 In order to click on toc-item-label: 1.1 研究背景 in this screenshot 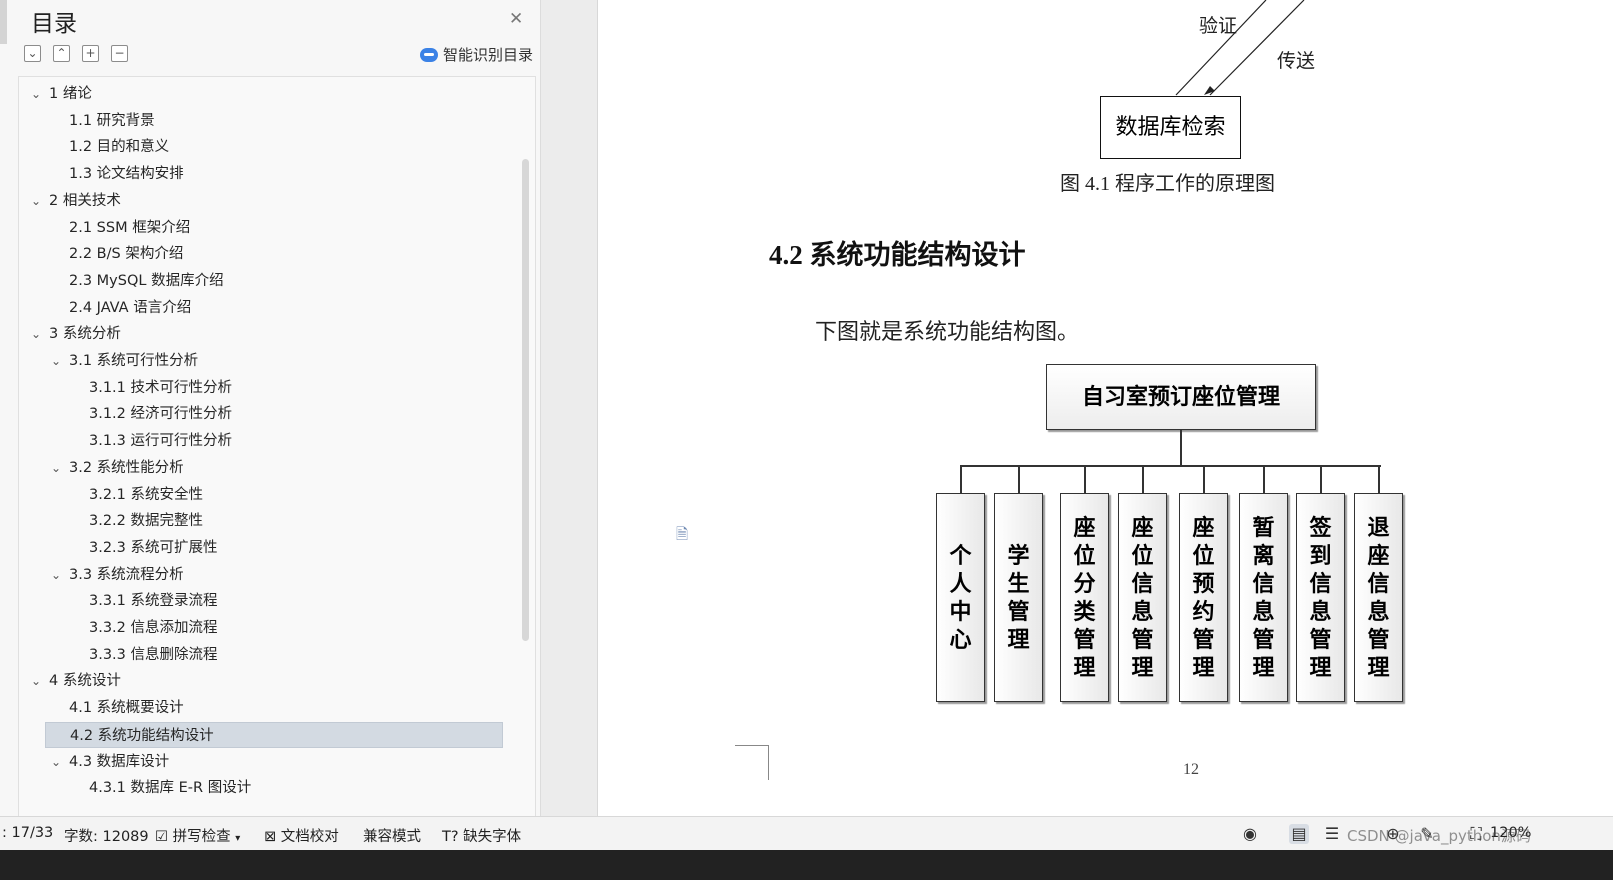, I will do `click(112, 120)`.